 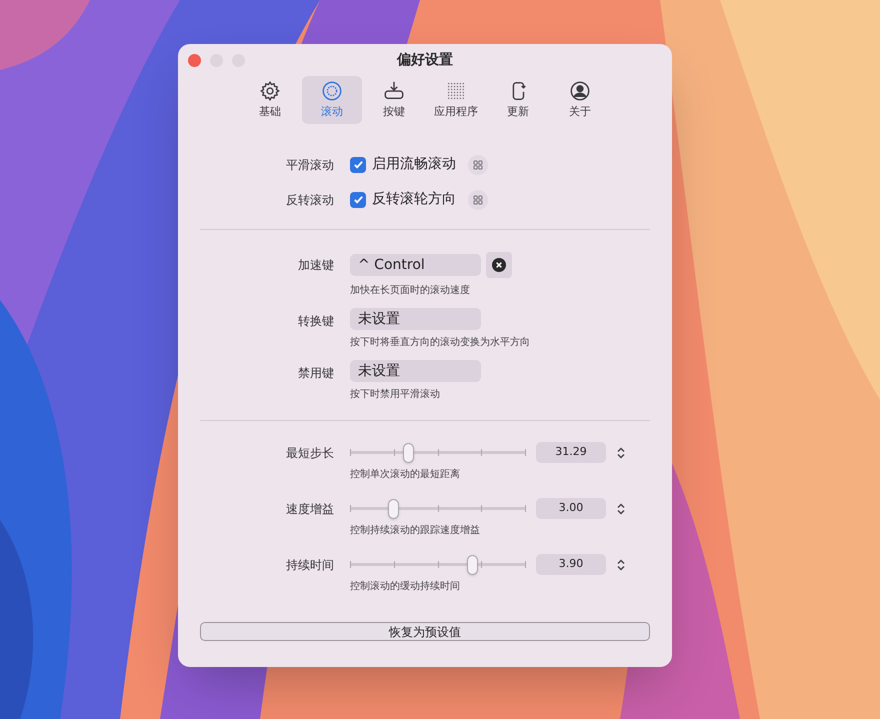 What do you see at coordinates (310, 200) in the screenshot?
I see `setting-label: 反转滚动` at bounding box center [310, 200].